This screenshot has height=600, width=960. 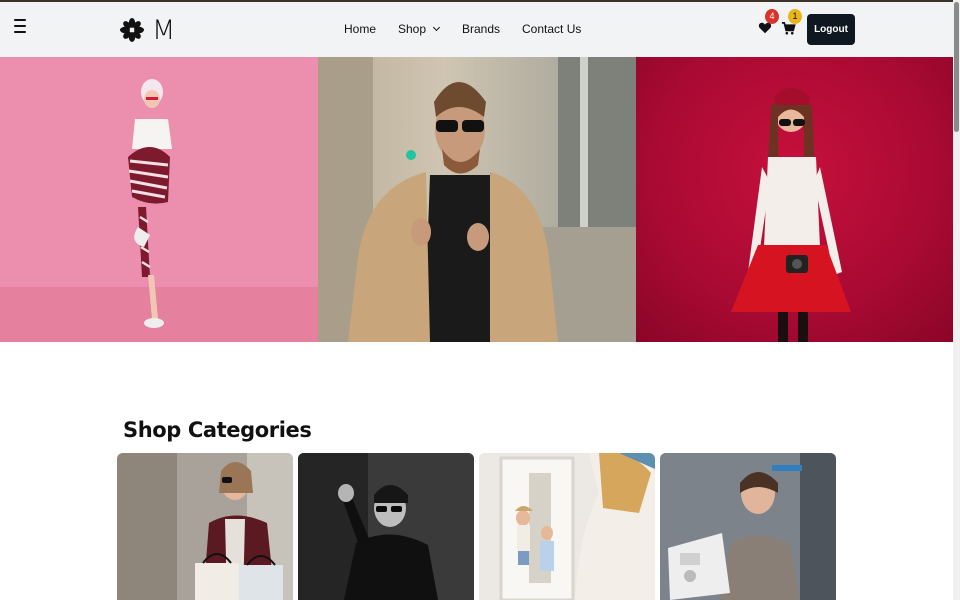 I want to click on category-image-woman-sewing, so click(x=748, y=526).